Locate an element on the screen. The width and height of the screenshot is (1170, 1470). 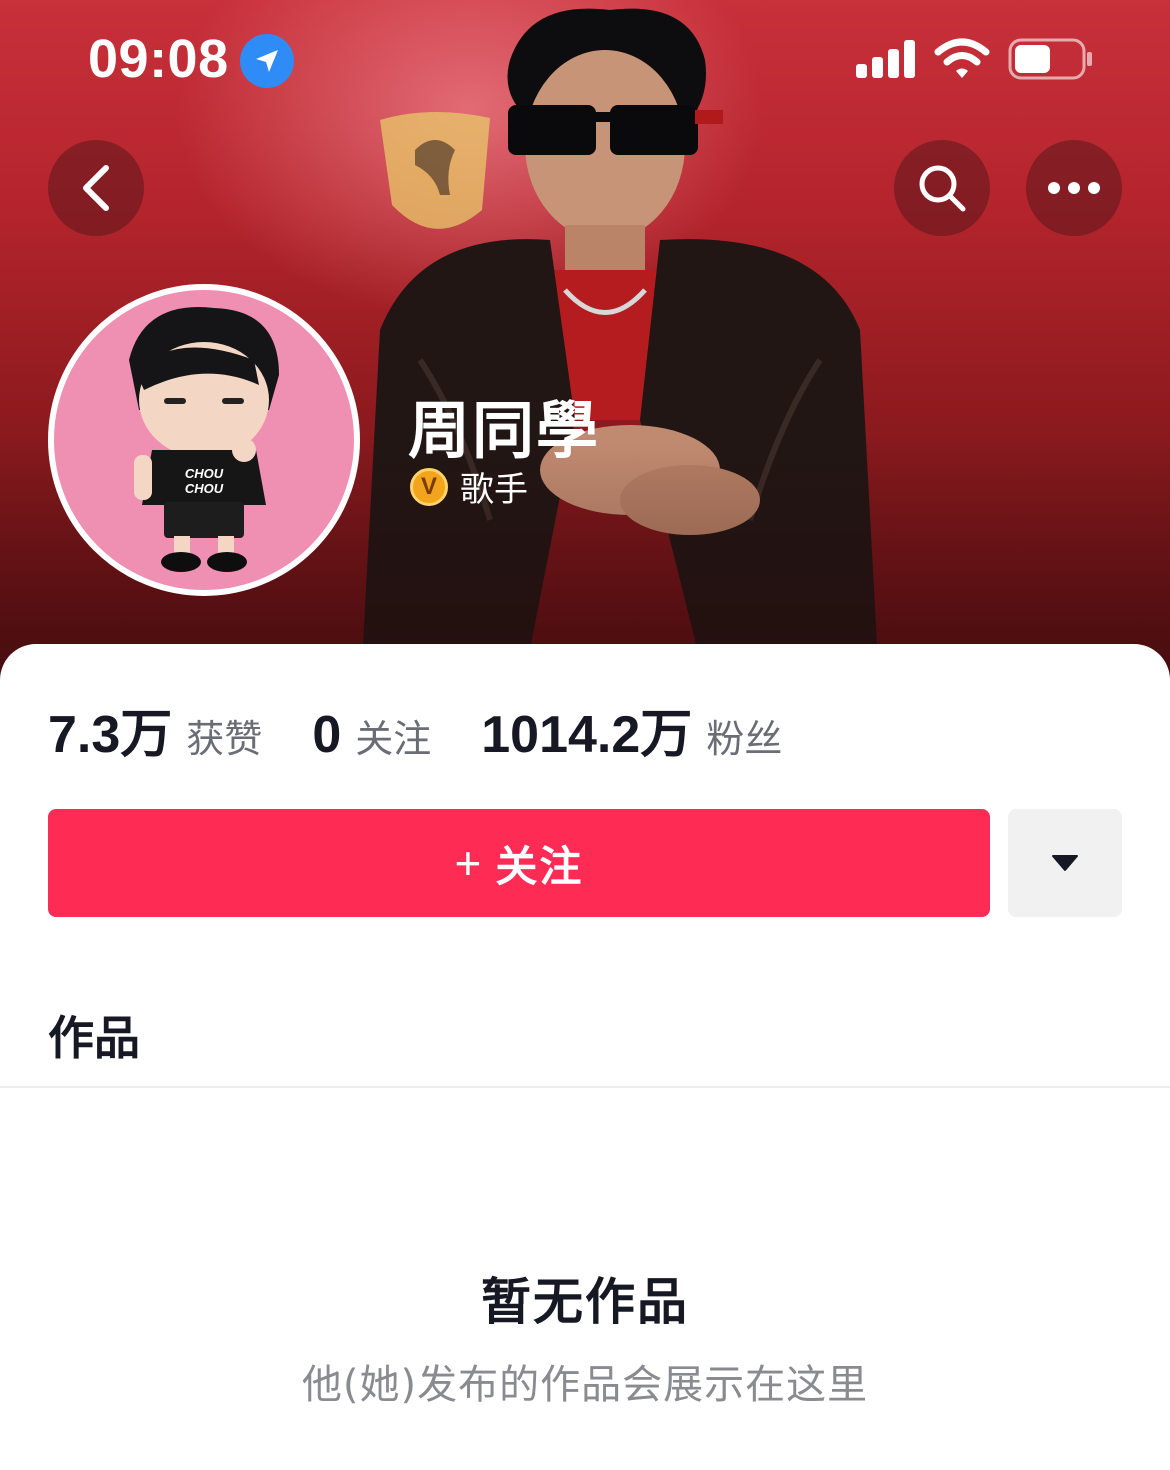
status-time: 09:08 is located at coordinates (158, 59).